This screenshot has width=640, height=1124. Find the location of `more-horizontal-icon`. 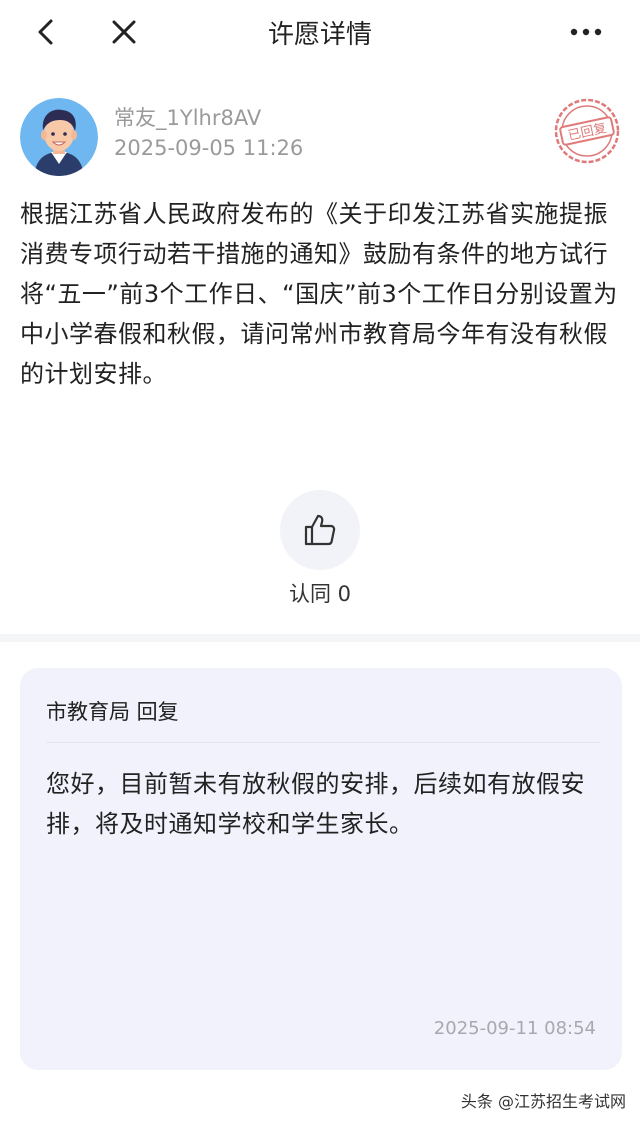

more-horizontal-icon is located at coordinates (586, 32).